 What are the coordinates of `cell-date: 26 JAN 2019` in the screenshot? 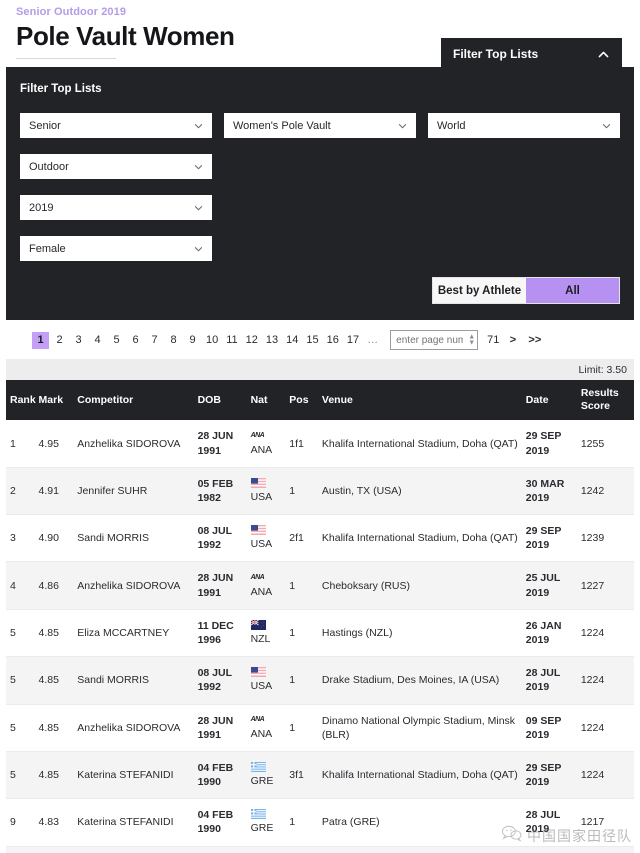 It's located at (549, 633).